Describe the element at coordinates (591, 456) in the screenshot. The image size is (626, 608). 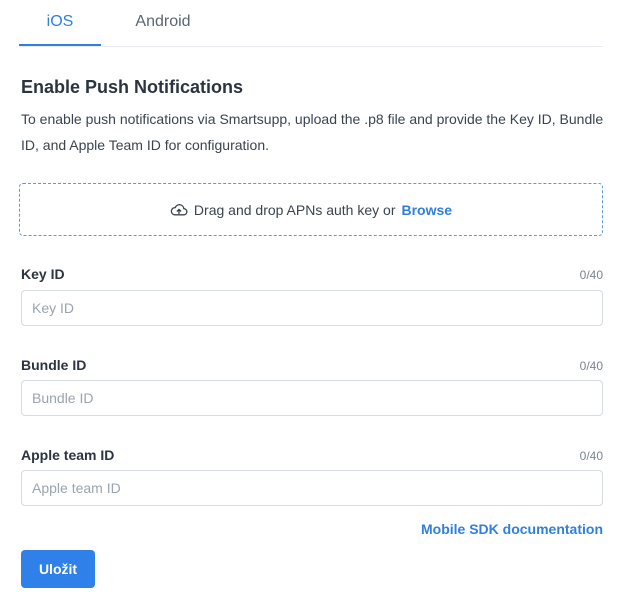
I see `apple-team-id-counter: 0/40` at that location.